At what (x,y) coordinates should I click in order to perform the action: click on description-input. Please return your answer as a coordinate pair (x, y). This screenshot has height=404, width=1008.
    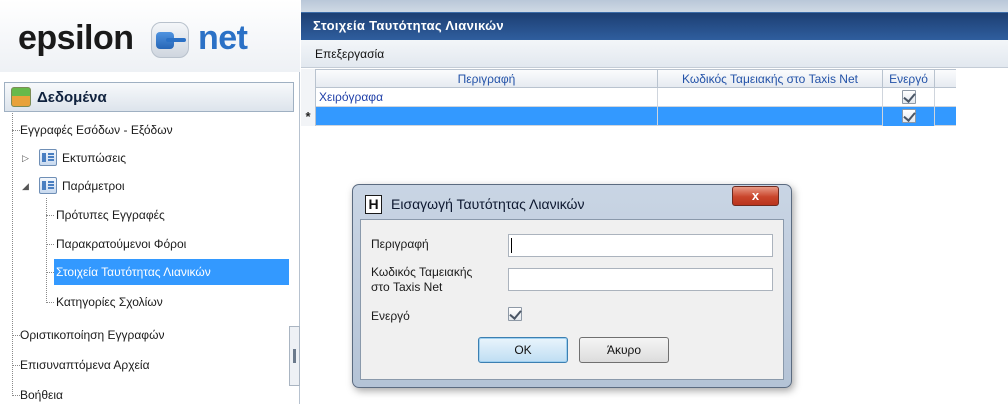
    Looking at the image, I should click on (640, 245).